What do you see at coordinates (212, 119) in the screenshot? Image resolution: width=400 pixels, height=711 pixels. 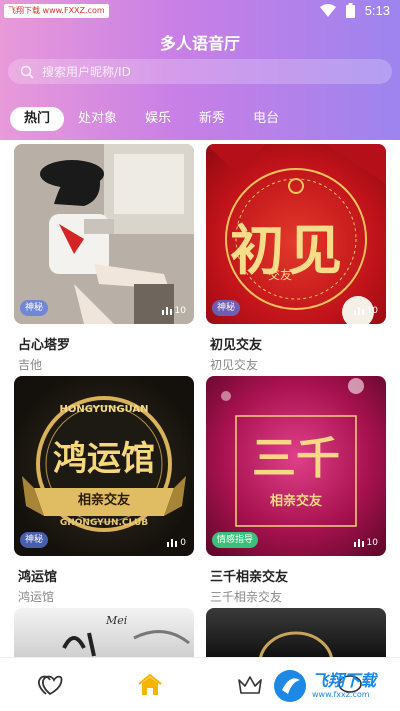 I see `tab-newcomers: 新秀` at bounding box center [212, 119].